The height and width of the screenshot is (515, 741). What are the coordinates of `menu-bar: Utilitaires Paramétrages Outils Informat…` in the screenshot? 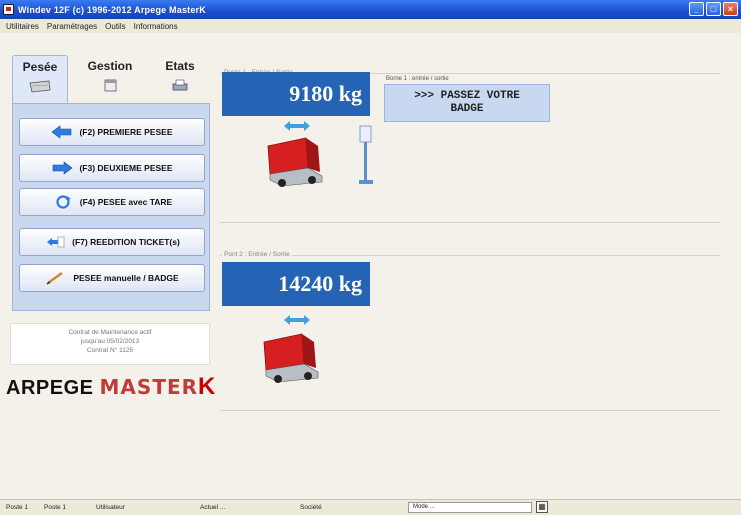 It's located at (370, 26).